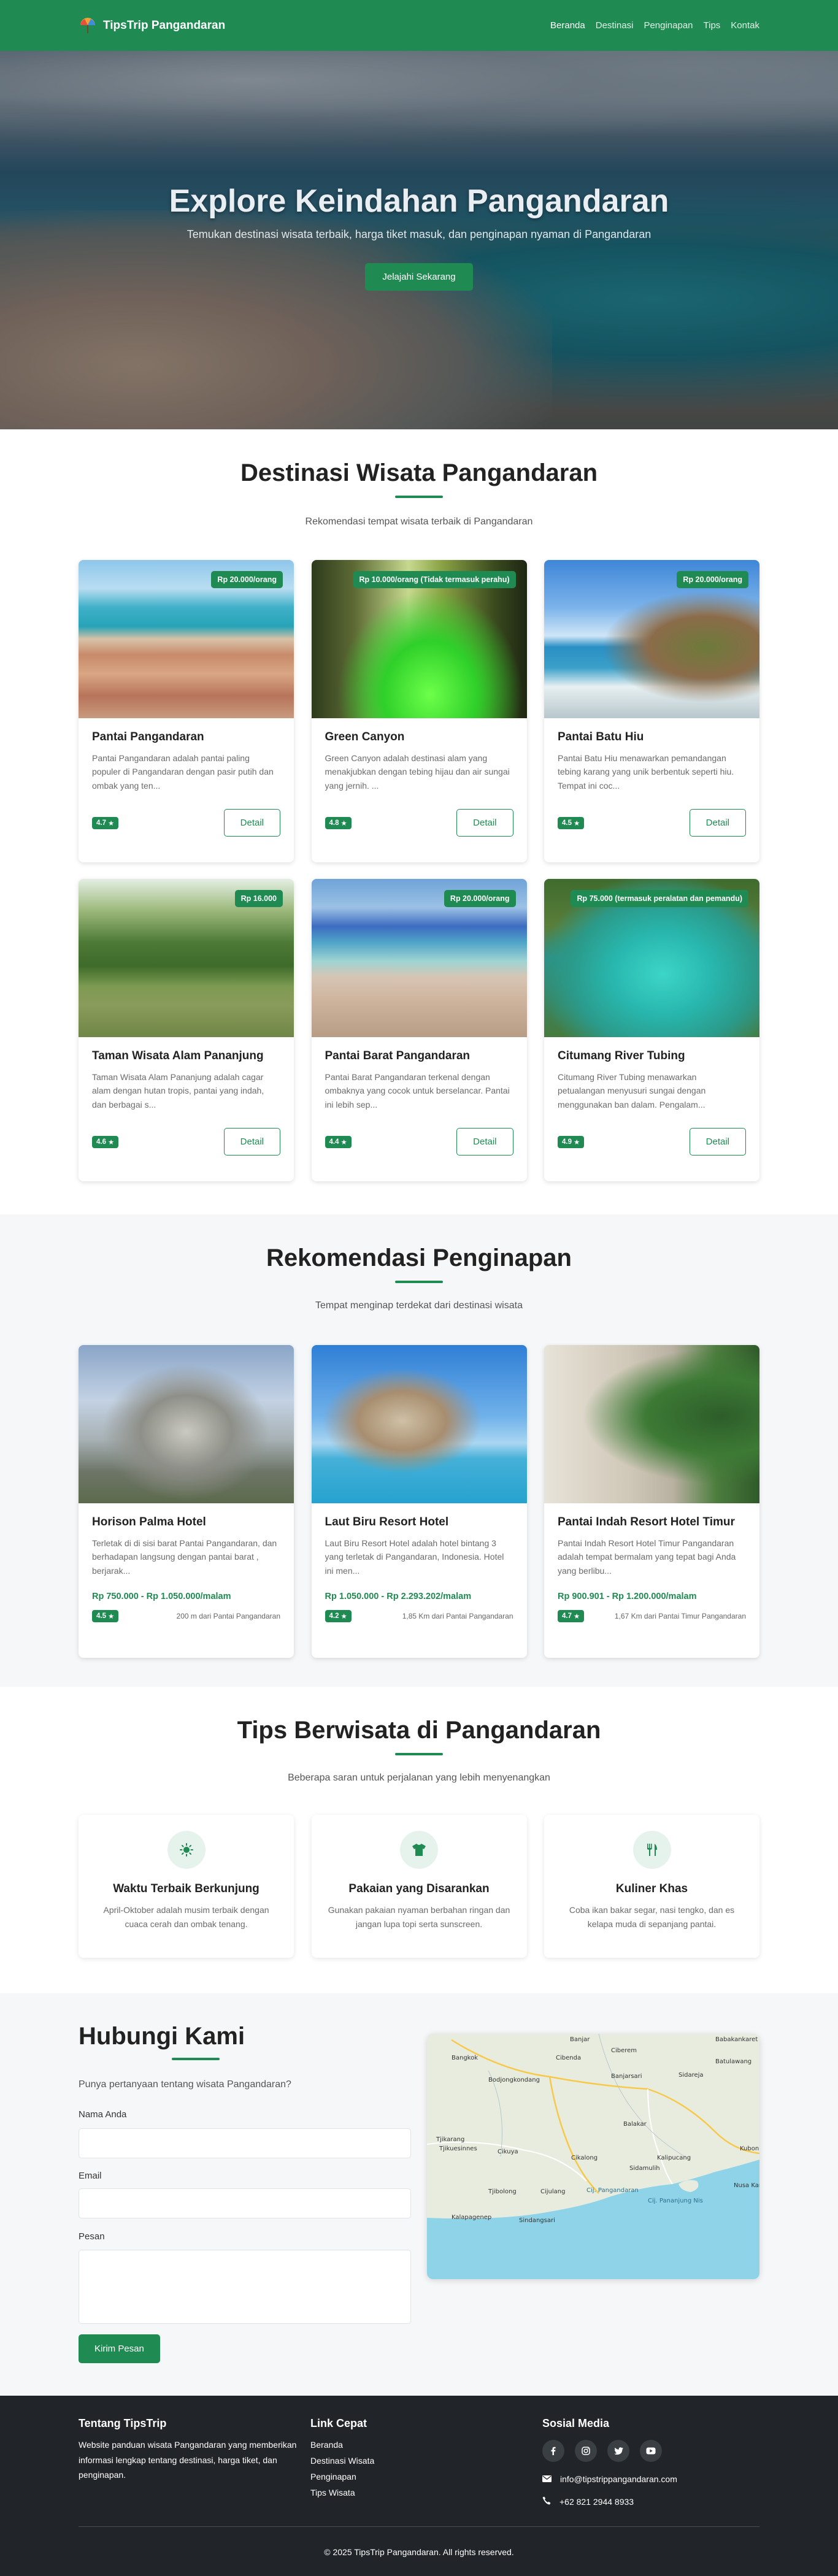 Image resolution: width=838 pixels, height=2576 pixels. Describe the element at coordinates (552, 2191) in the screenshot. I see `map-label: Cijulang` at that location.